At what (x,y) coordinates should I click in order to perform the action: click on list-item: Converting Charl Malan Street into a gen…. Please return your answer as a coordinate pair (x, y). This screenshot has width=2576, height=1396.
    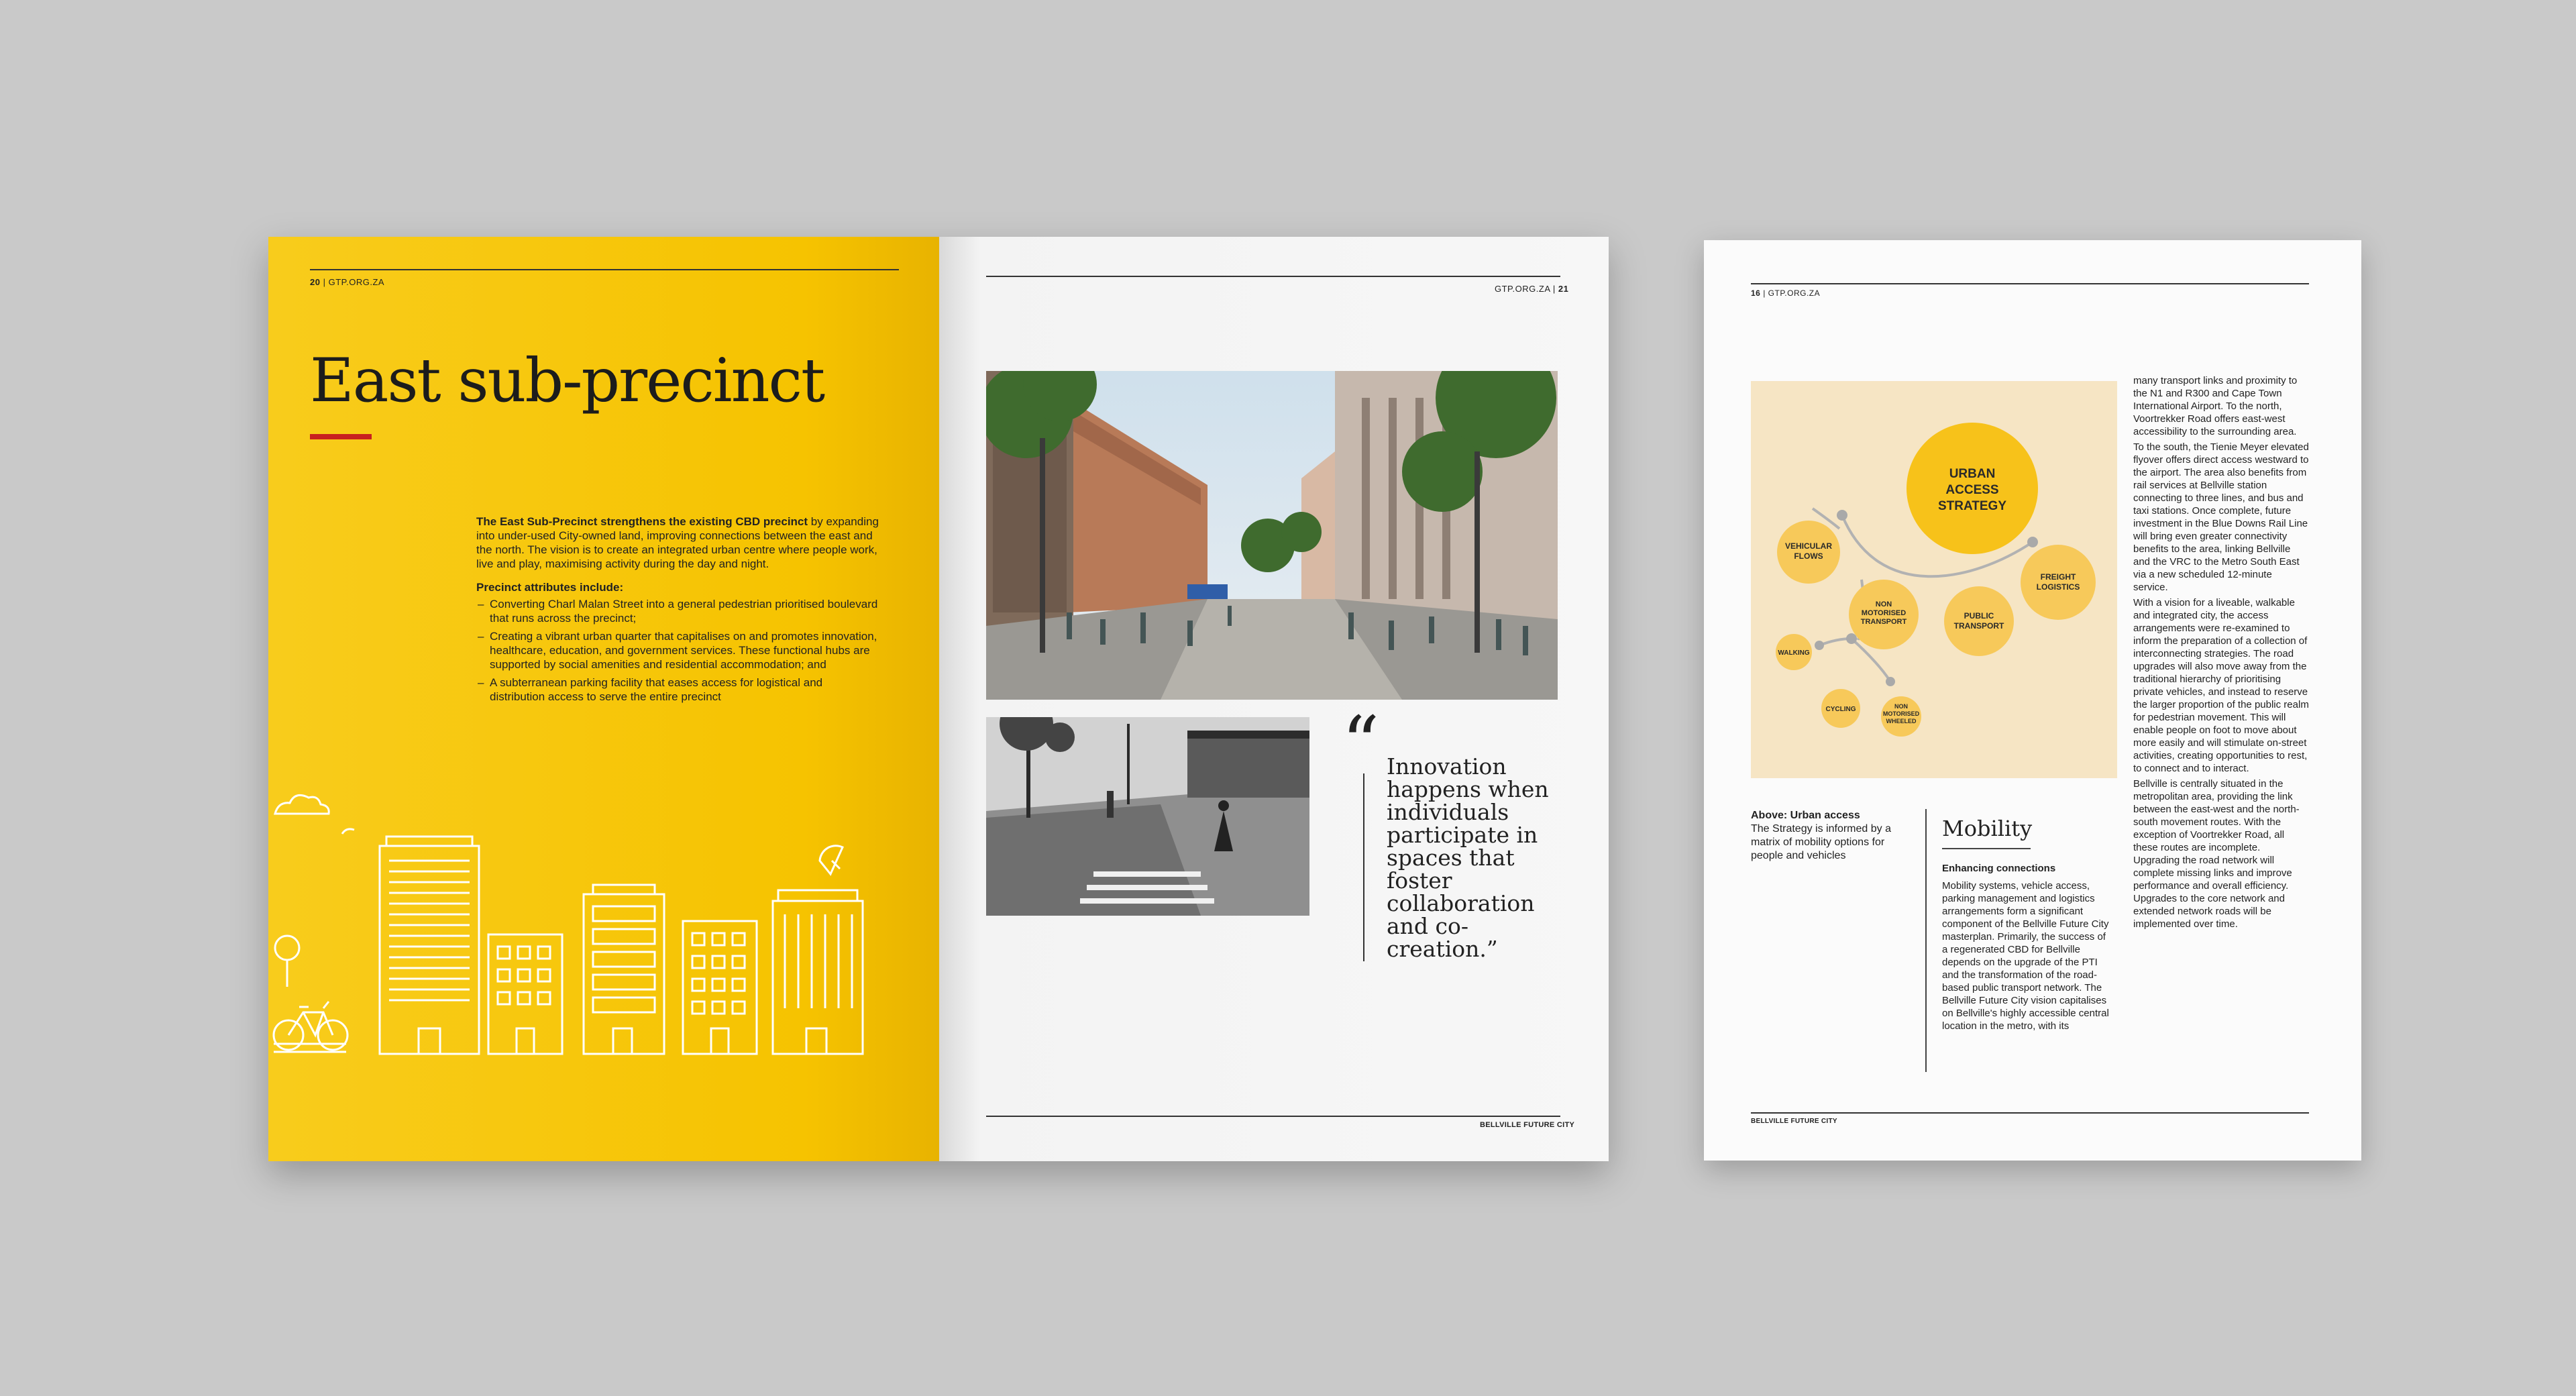
    Looking at the image, I should click on (677, 611).